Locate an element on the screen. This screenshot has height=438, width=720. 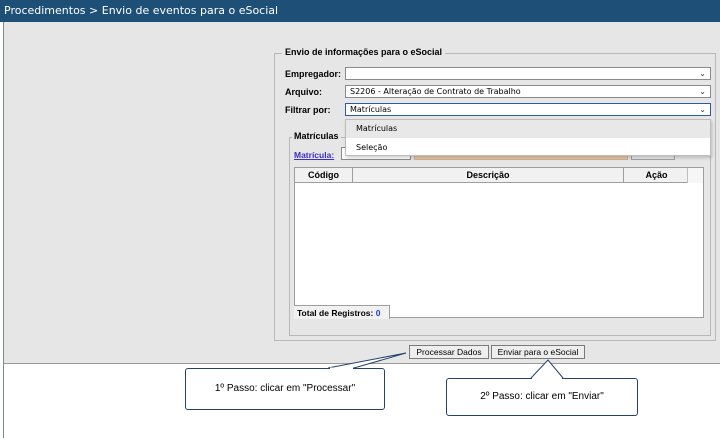
processar-dados-button: Processar Dados is located at coordinates (449, 352).